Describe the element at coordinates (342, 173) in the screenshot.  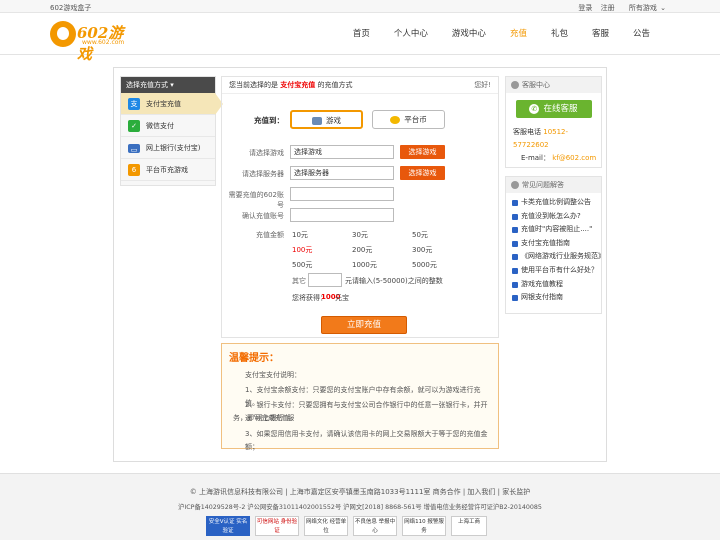
I see `server-select: 选择服务器` at that location.